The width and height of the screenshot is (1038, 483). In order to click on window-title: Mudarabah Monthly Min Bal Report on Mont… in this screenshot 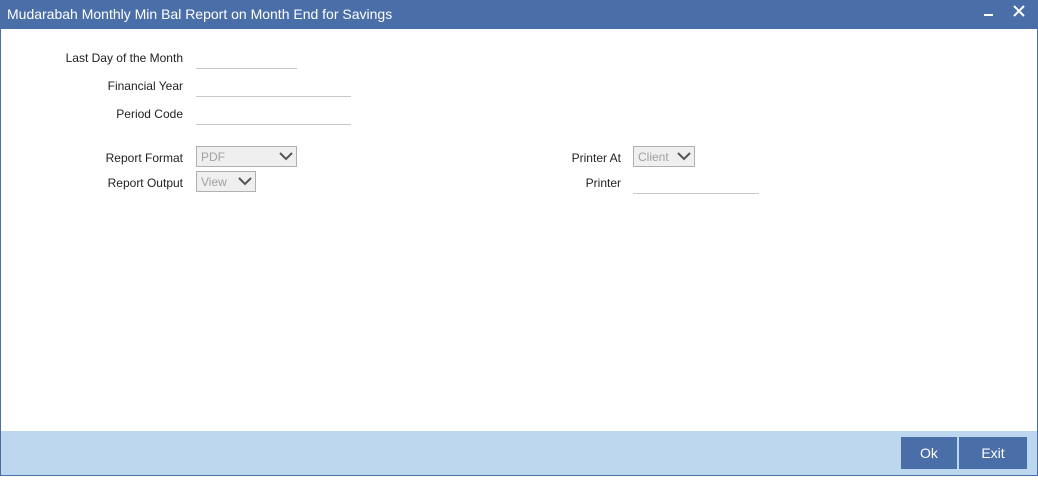, I will do `click(200, 14)`.